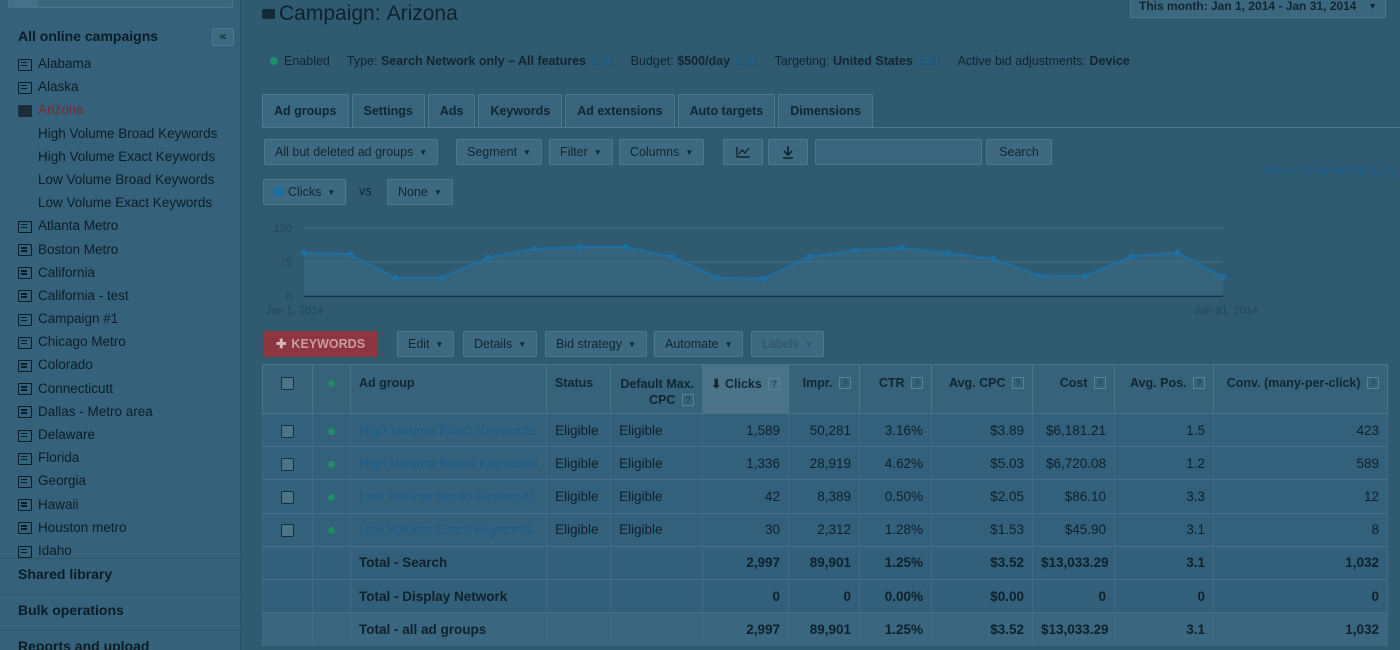  What do you see at coordinates (726, 110) in the screenshot?
I see `tab-auto-targets: Auto targets` at bounding box center [726, 110].